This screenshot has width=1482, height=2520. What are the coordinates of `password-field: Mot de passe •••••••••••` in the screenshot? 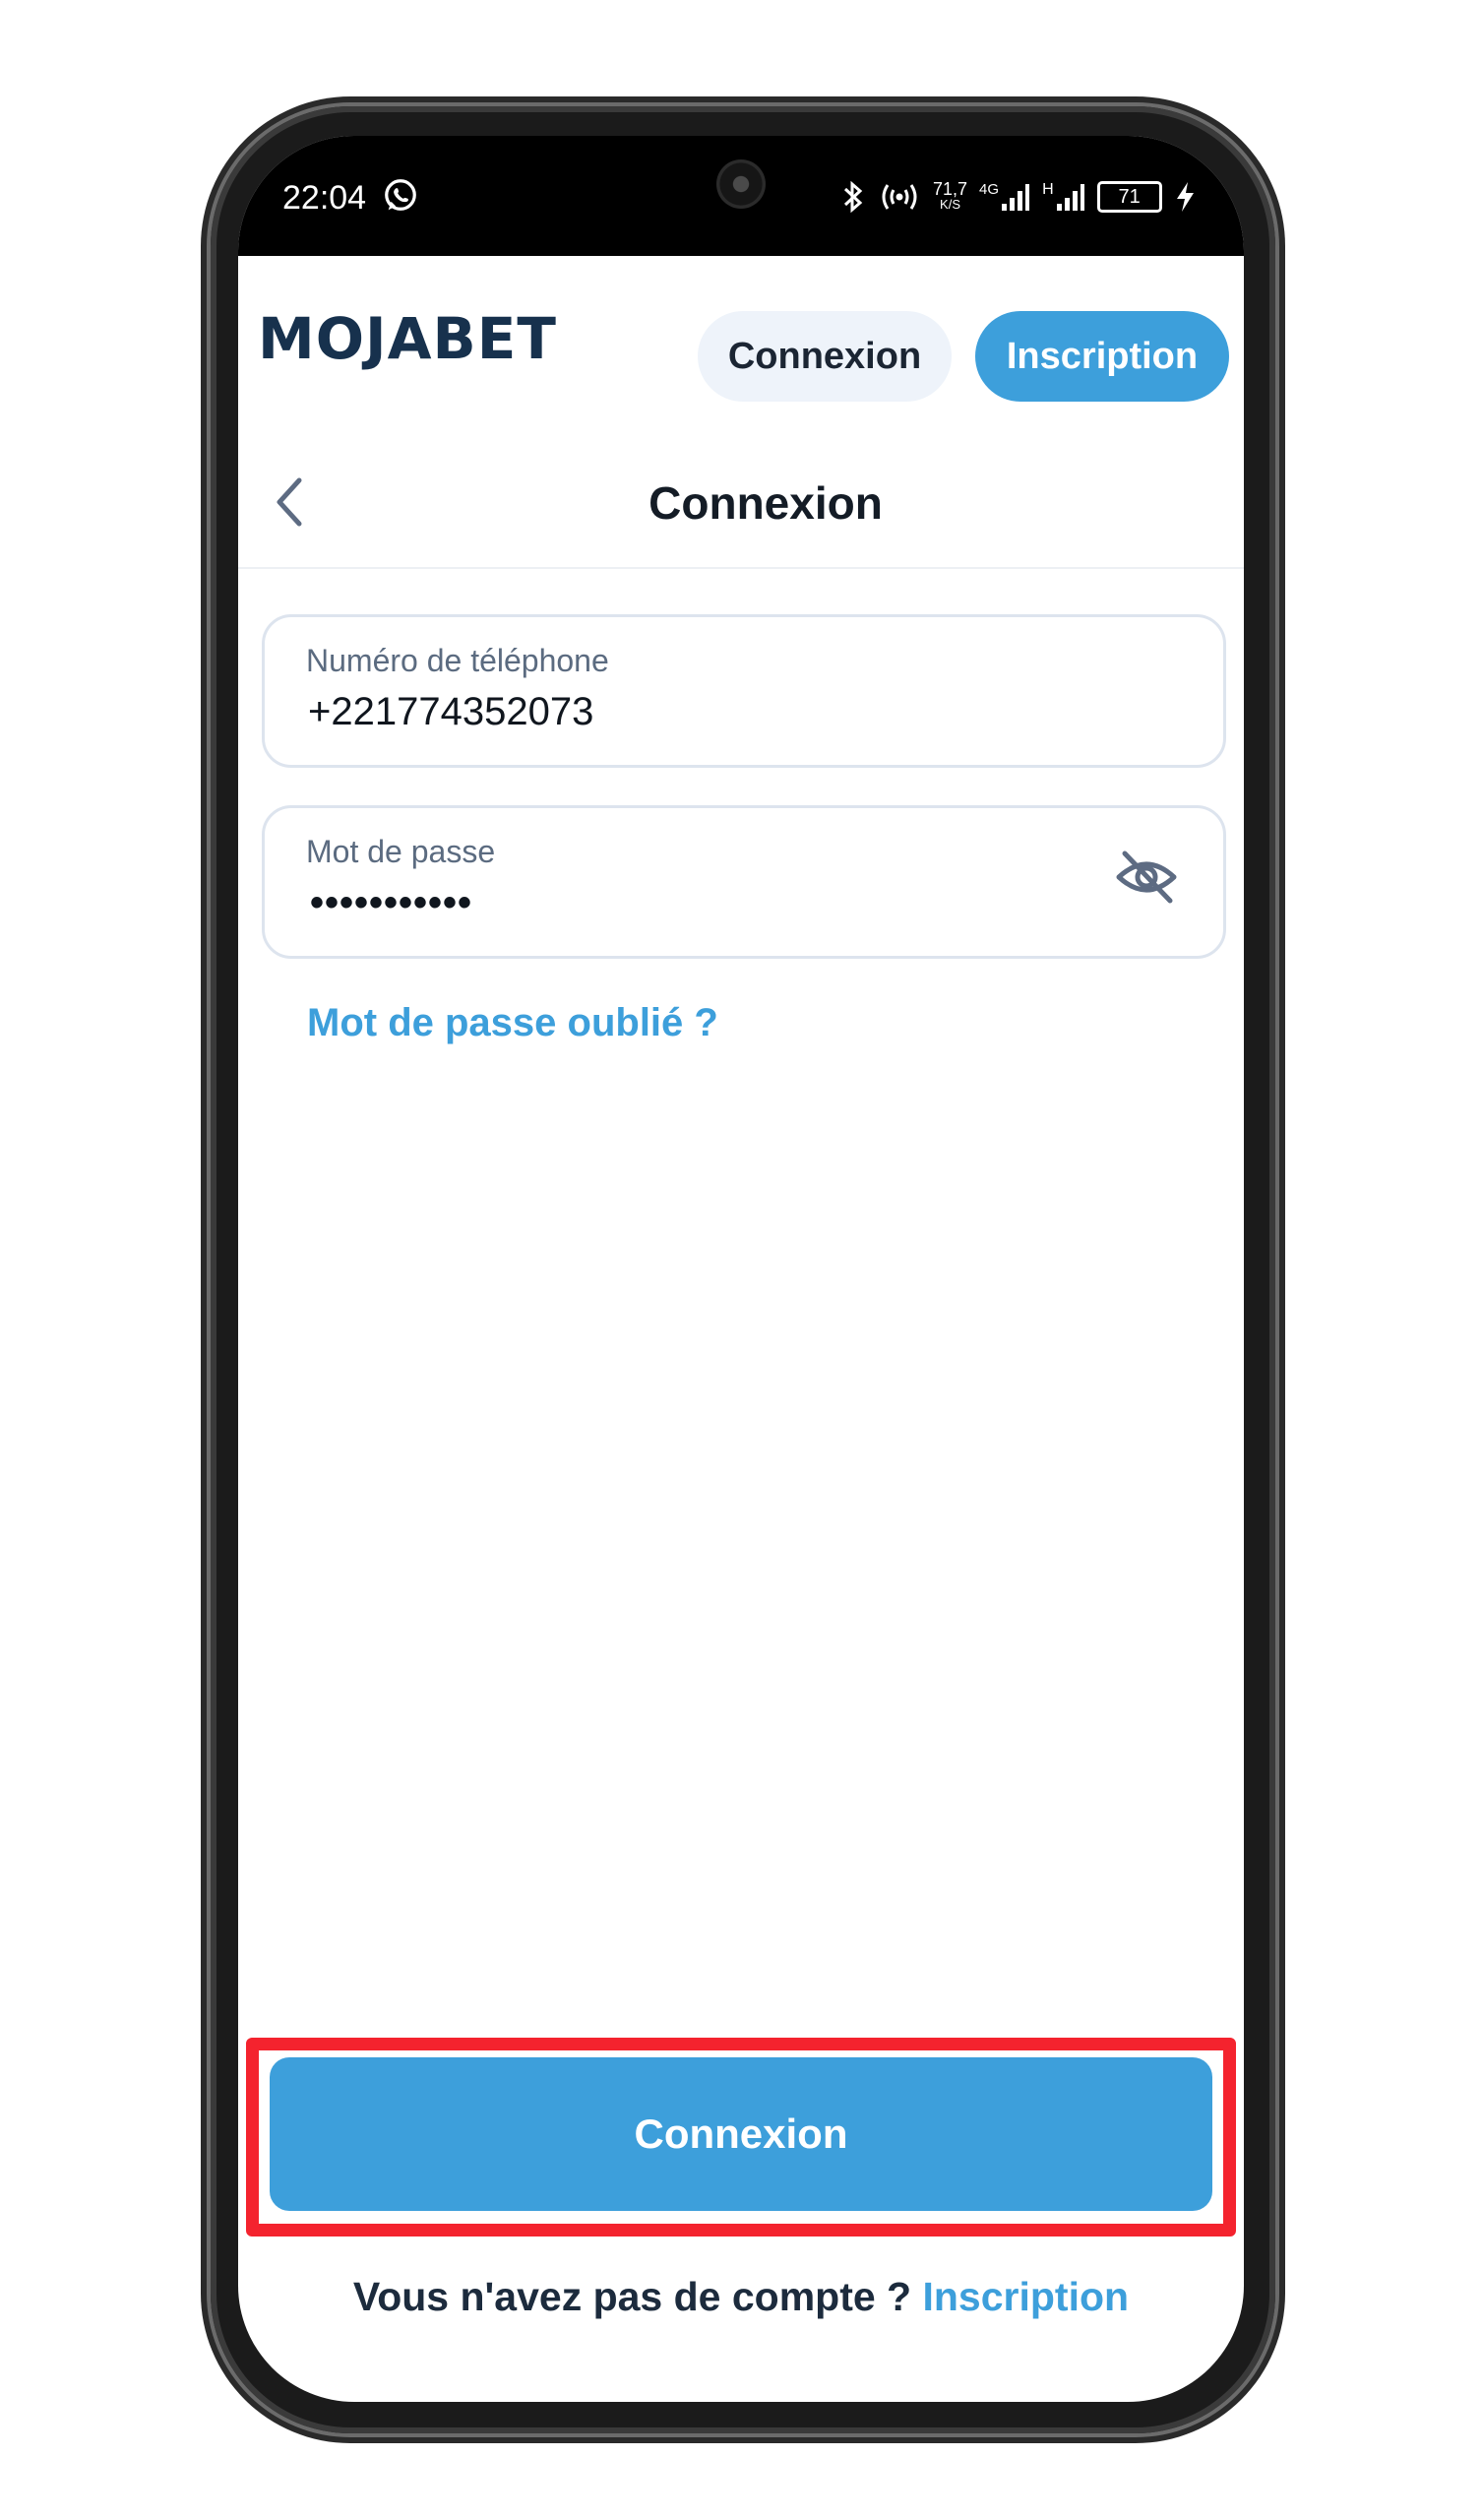 It's located at (744, 882).